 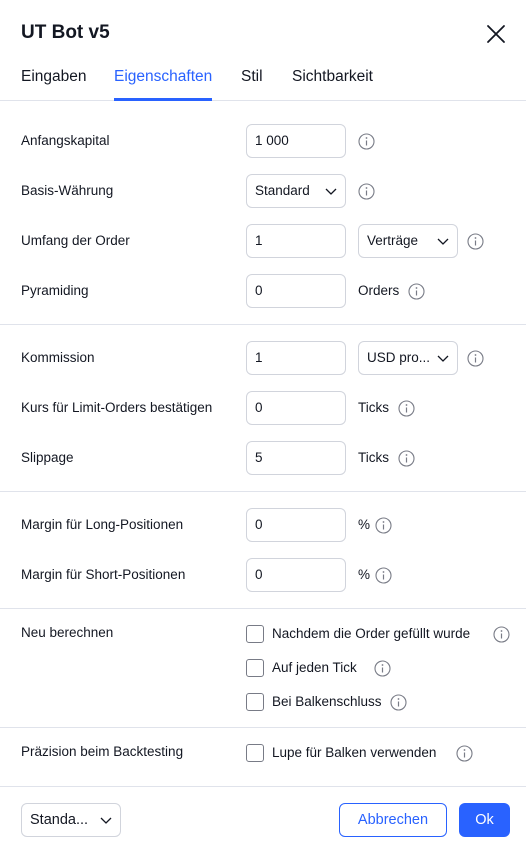 What do you see at coordinates (296, 241) in the screenshot?
I see `order-size-input: 1` at bounding box center [296, 241].